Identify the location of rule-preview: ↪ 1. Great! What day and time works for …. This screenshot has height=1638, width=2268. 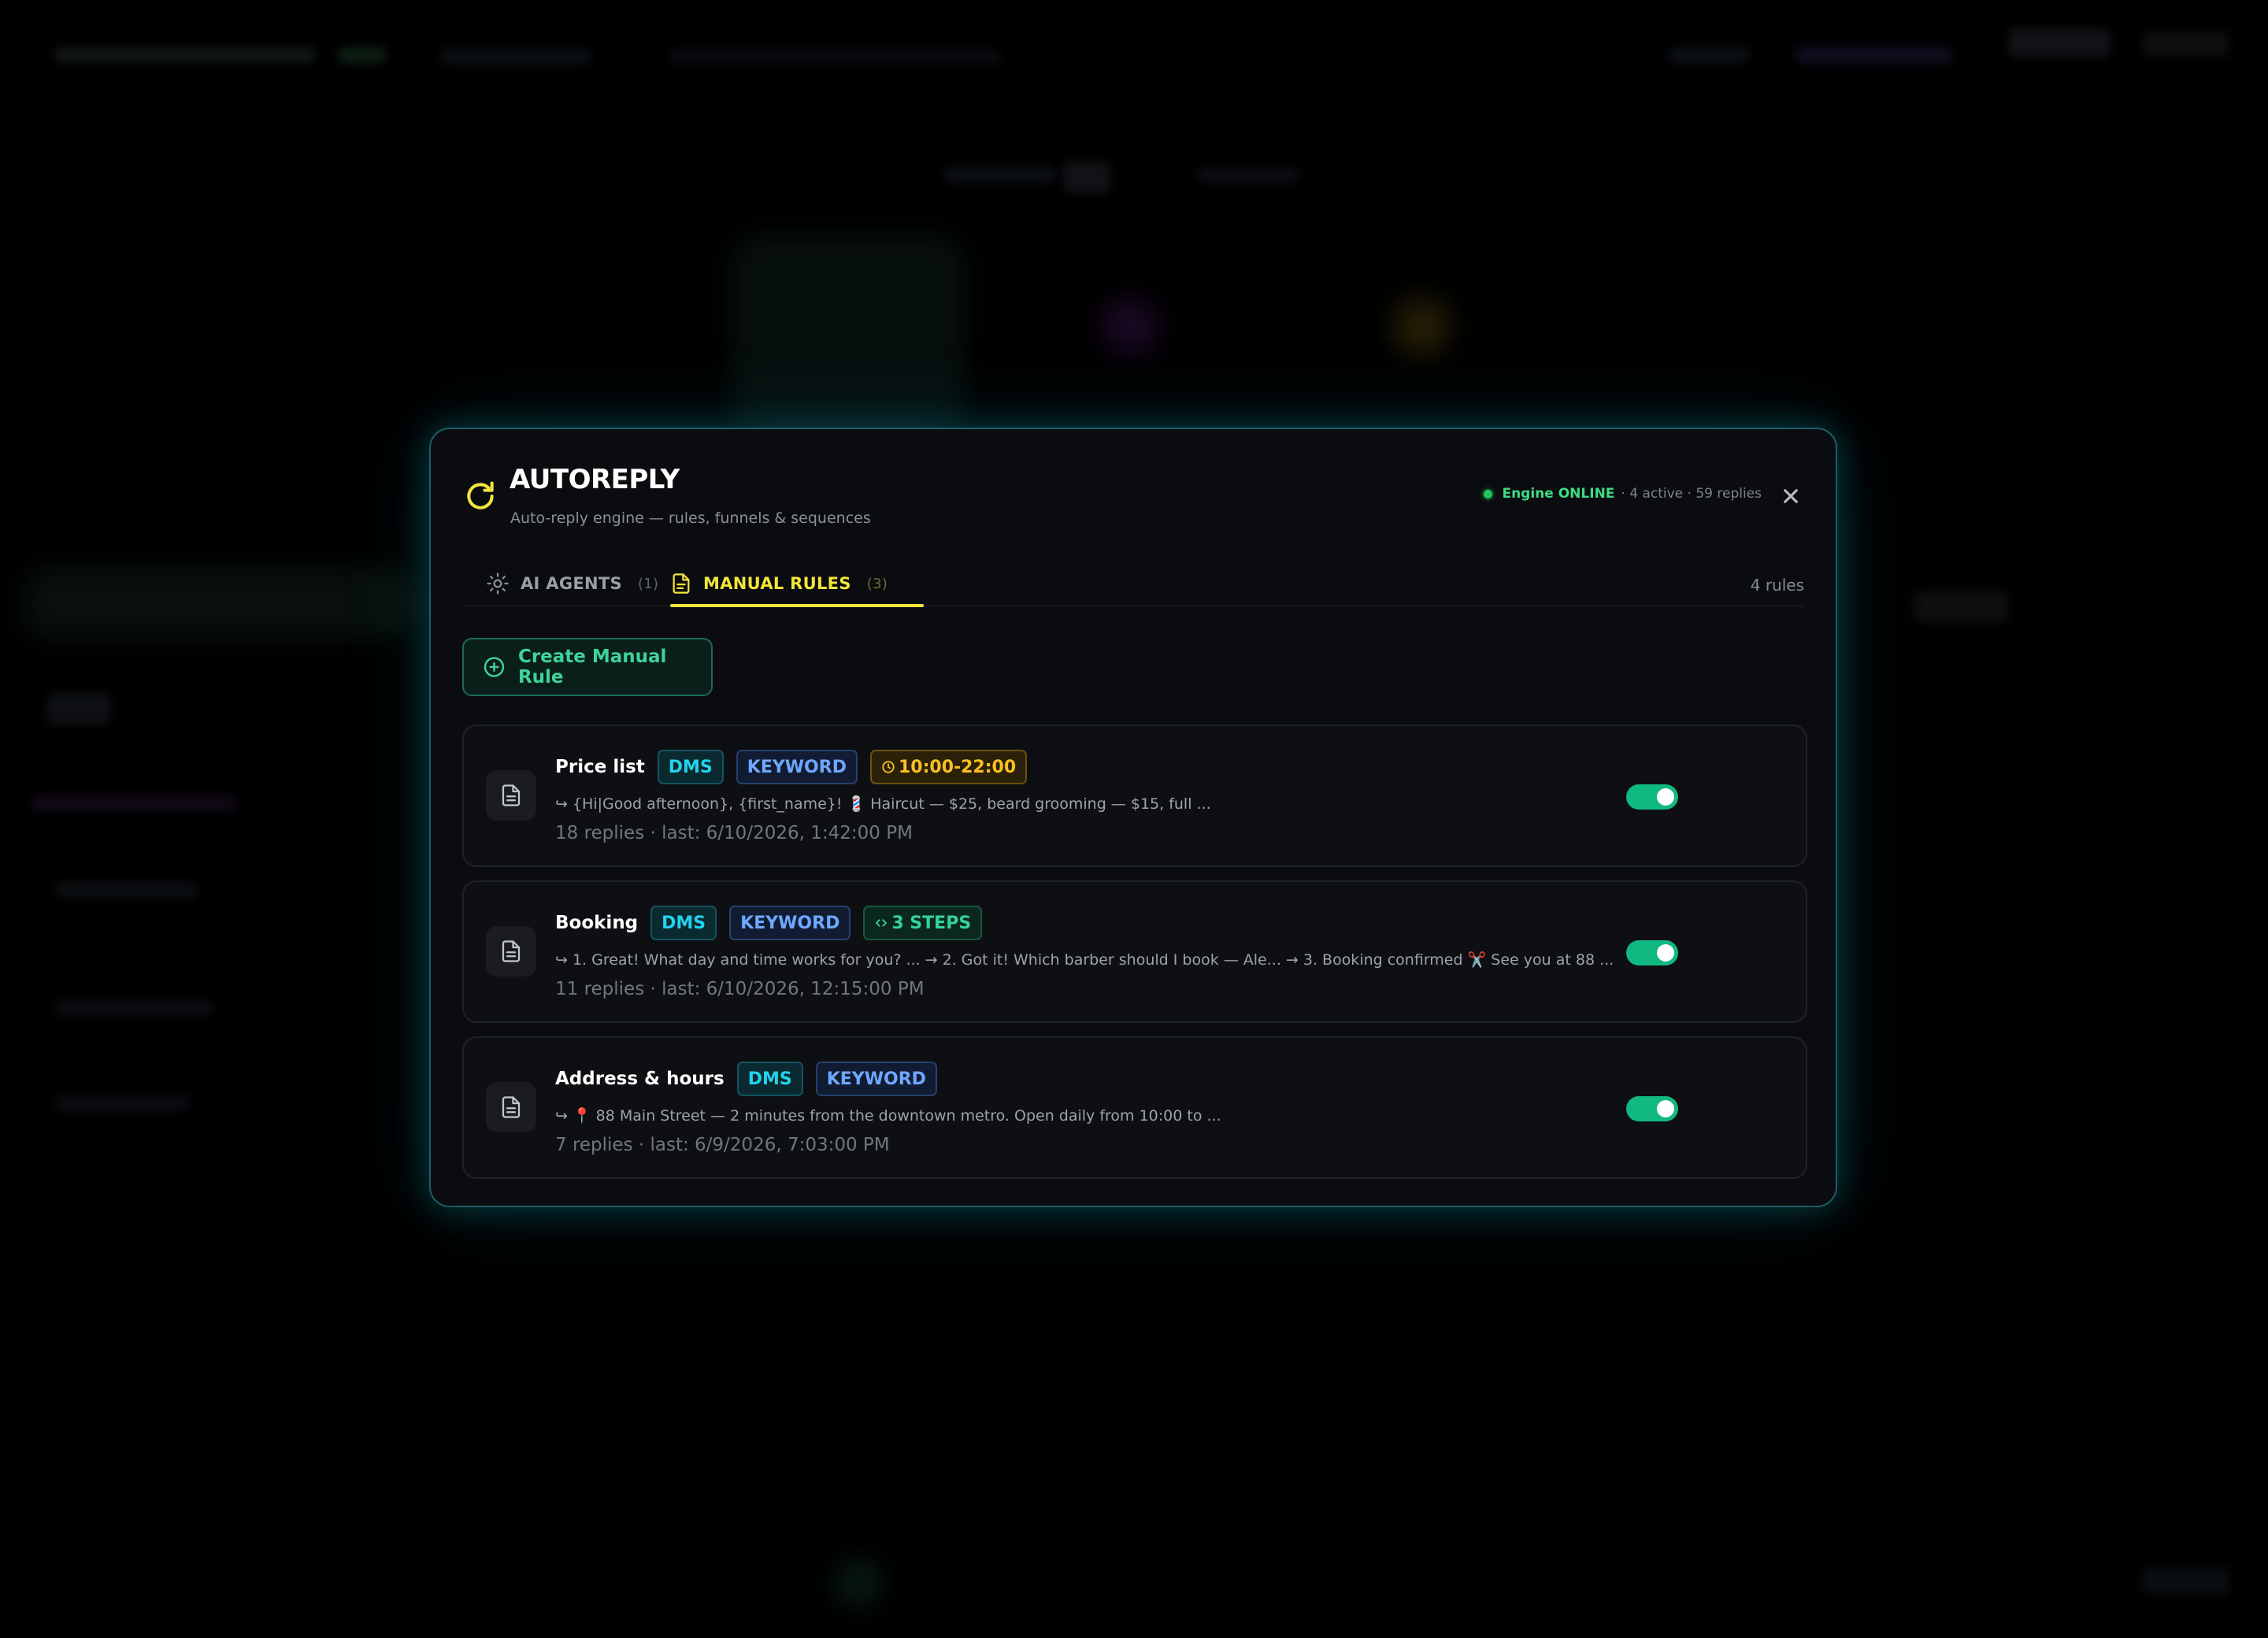
(1084, 960).